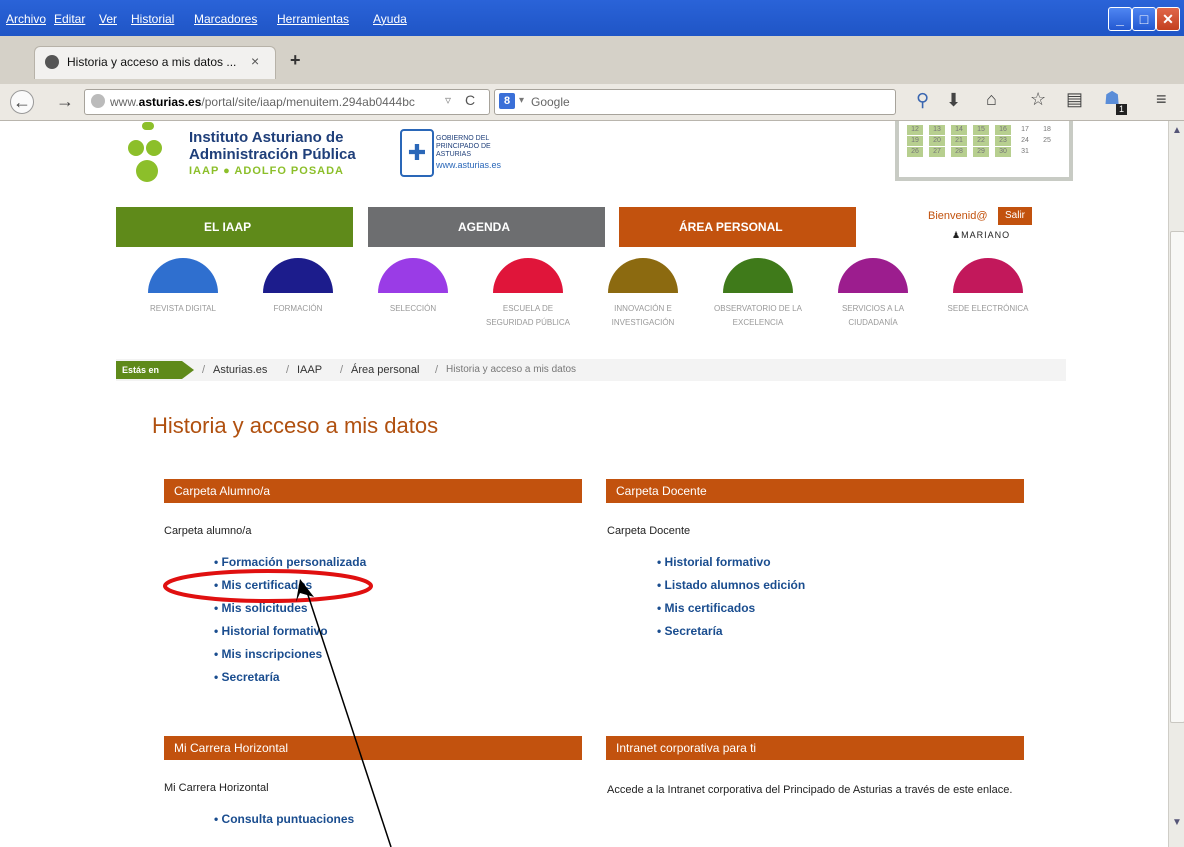 The height and width of the screenshot is (847, 1184). I want to click on reading-list-icon: ▤, so click(1074, 99).